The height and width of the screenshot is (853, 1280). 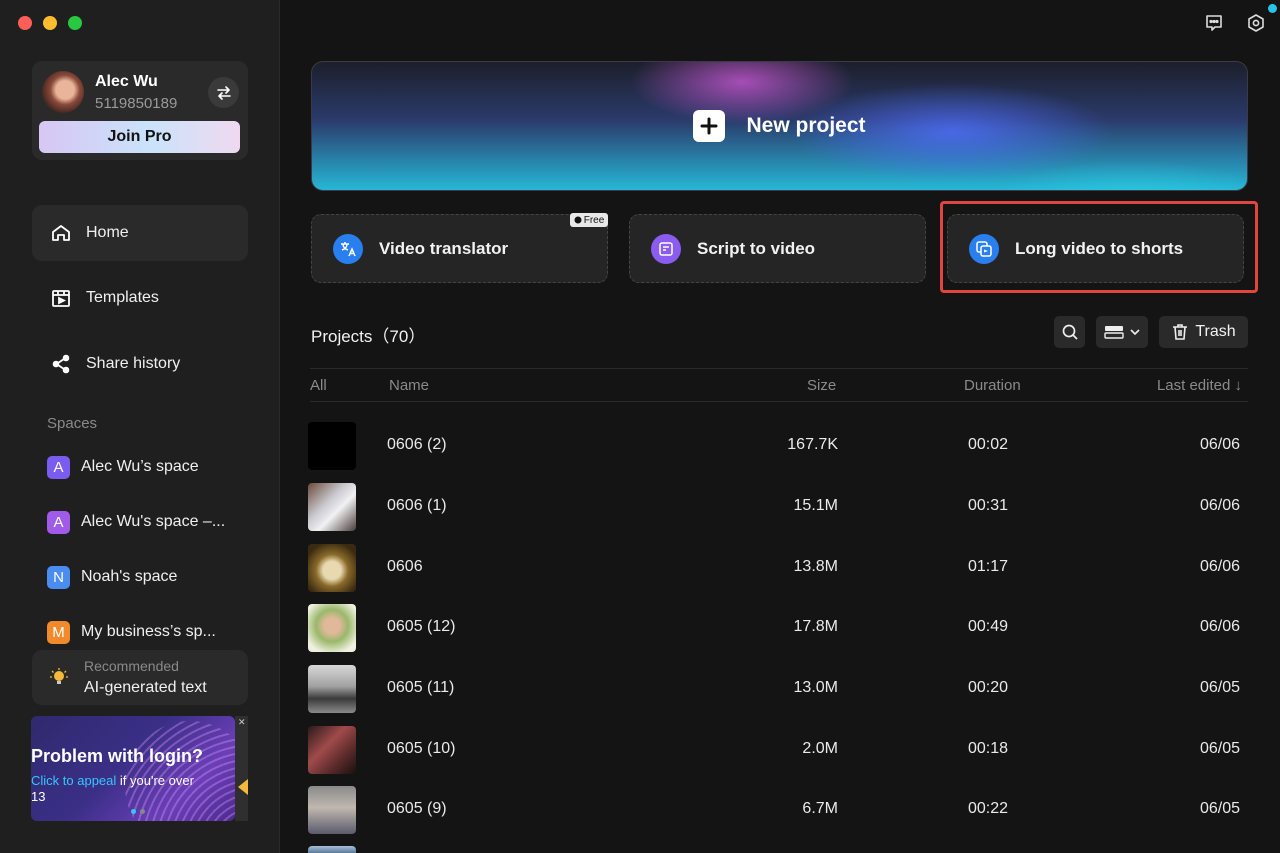 I want to click on templates-icon, so click(x=61, y=298).